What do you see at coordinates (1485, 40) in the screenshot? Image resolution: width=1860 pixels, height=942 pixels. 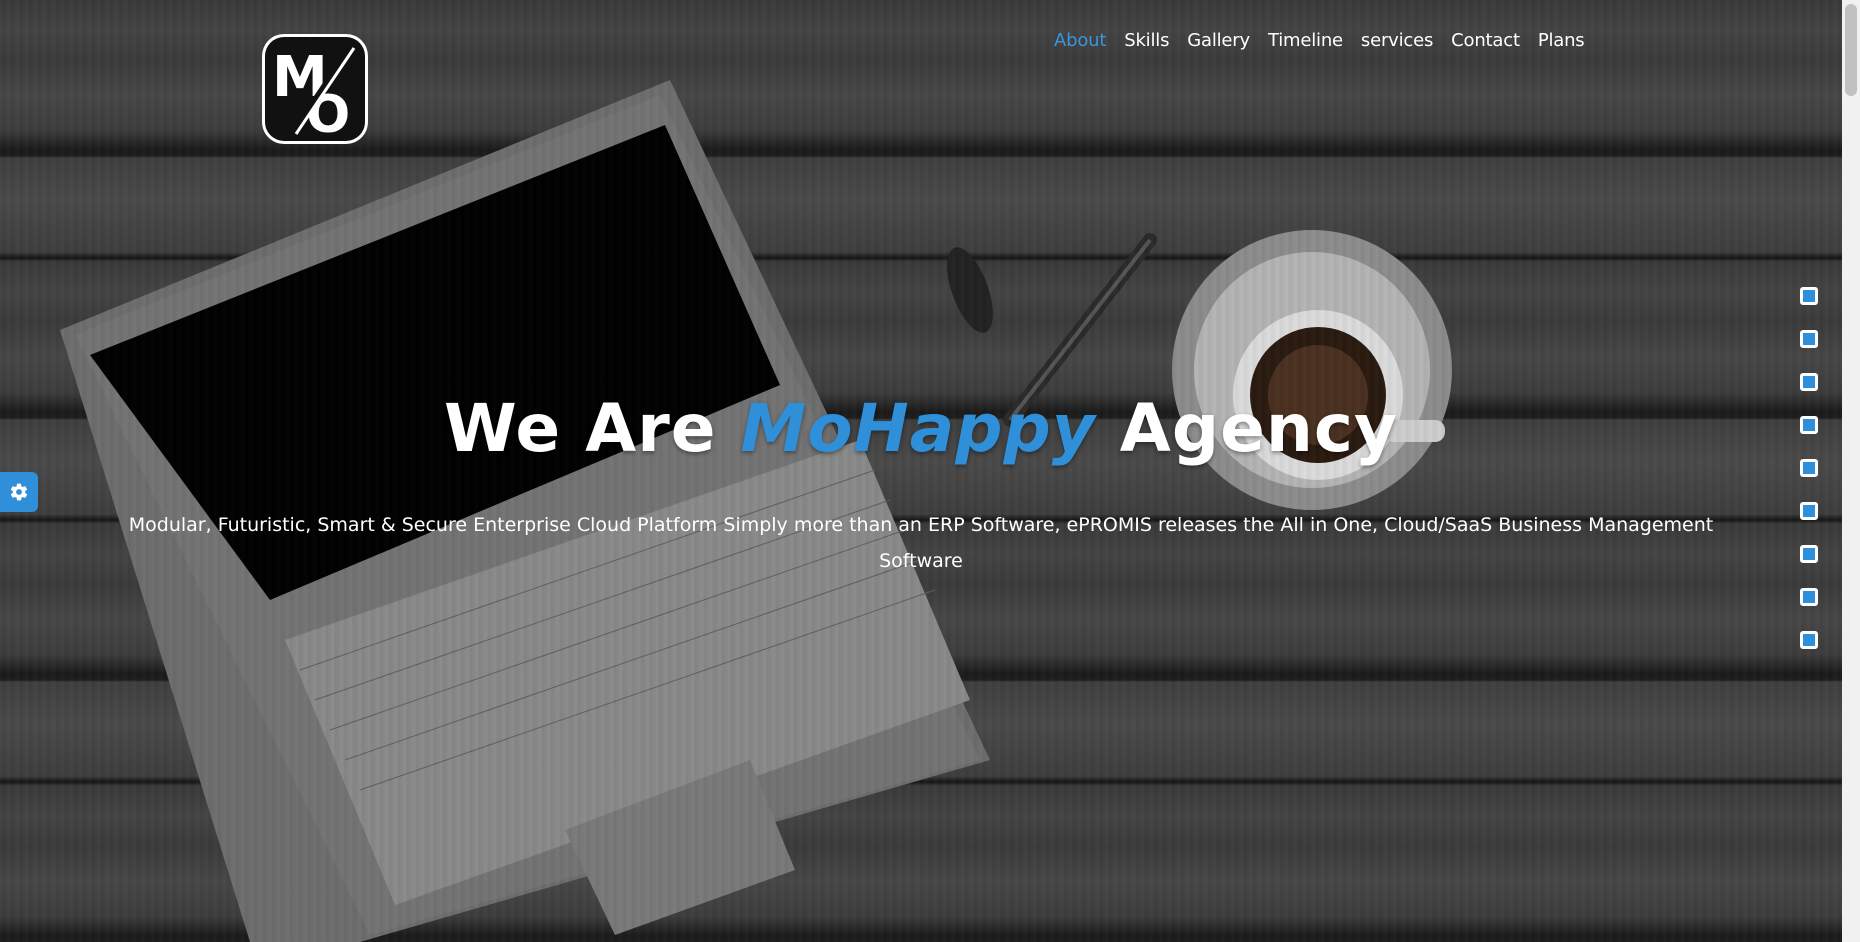 I see `nav-item-contact: Contact` at bounding box center [1485, 40].